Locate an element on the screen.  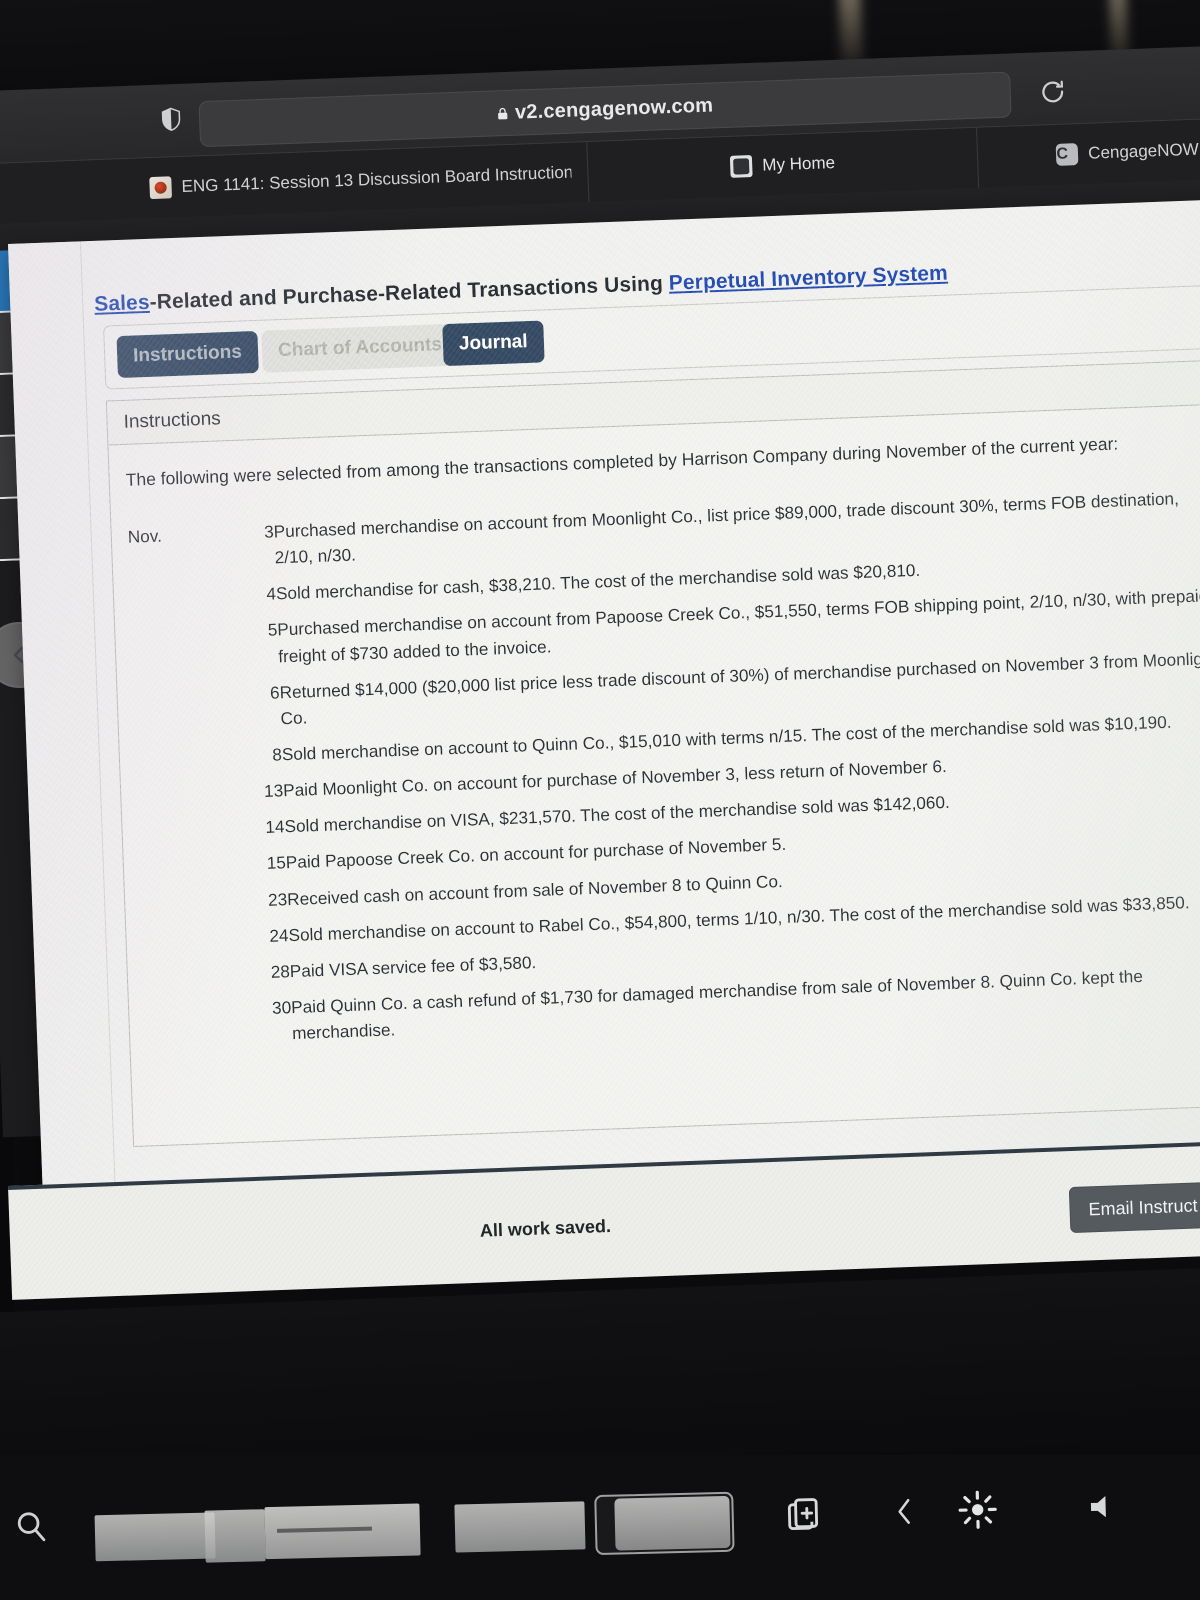
transaction-day: 8 is located at coordinates (277, 754).